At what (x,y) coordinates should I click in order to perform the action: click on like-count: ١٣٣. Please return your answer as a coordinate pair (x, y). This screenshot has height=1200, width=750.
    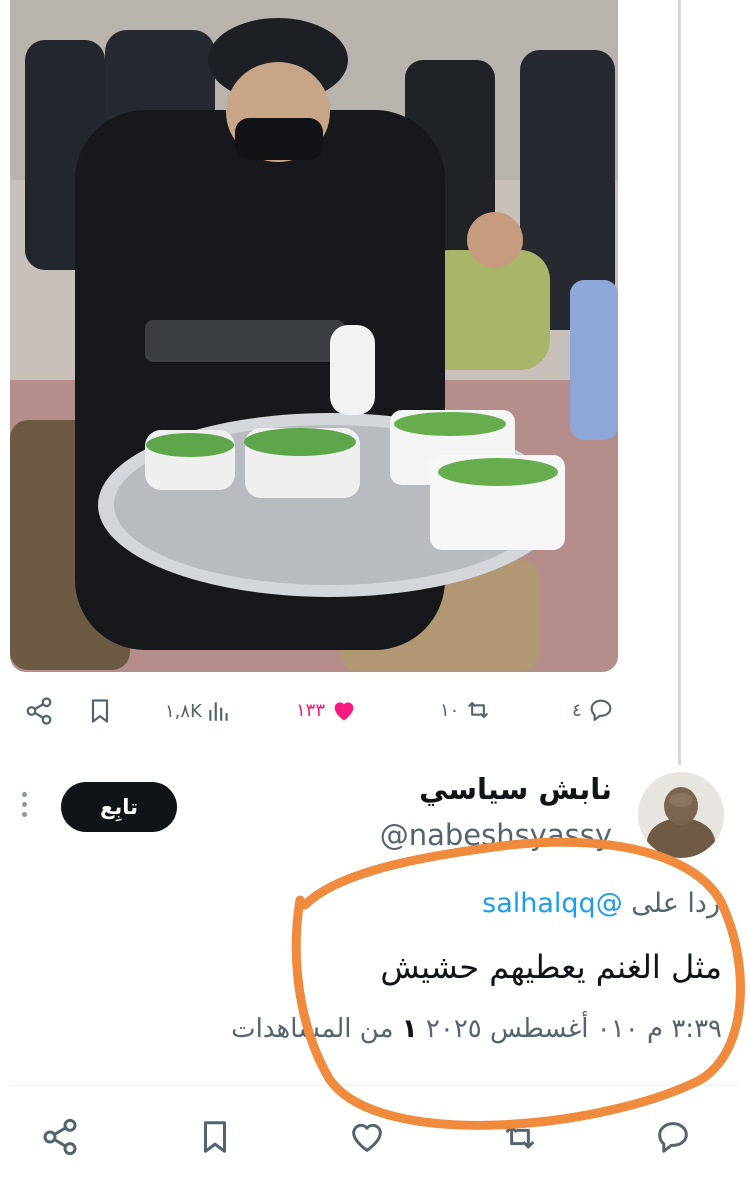
    Looking at the image, I should click on (311, 710).